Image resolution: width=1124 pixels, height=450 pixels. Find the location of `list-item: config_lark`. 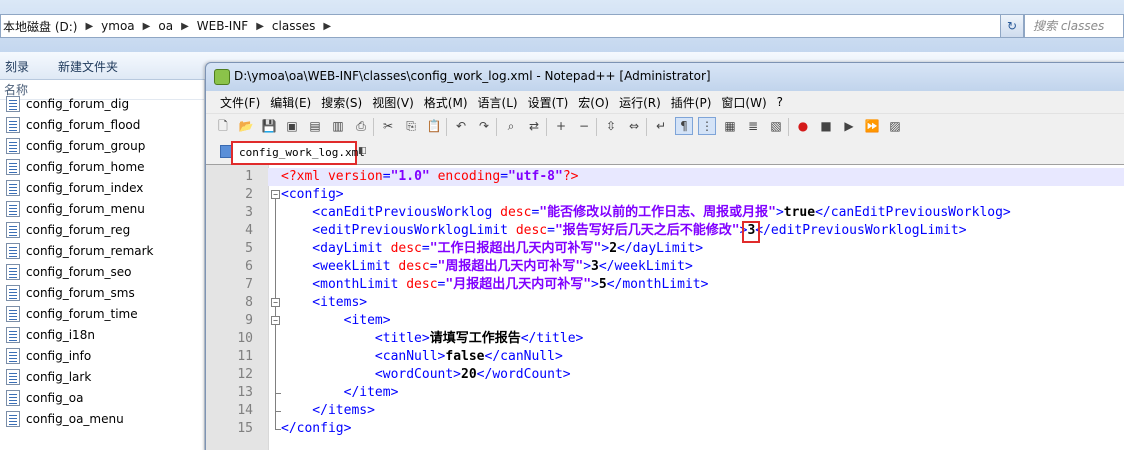

list-item: config_lark is located at coordinates (102, 376).